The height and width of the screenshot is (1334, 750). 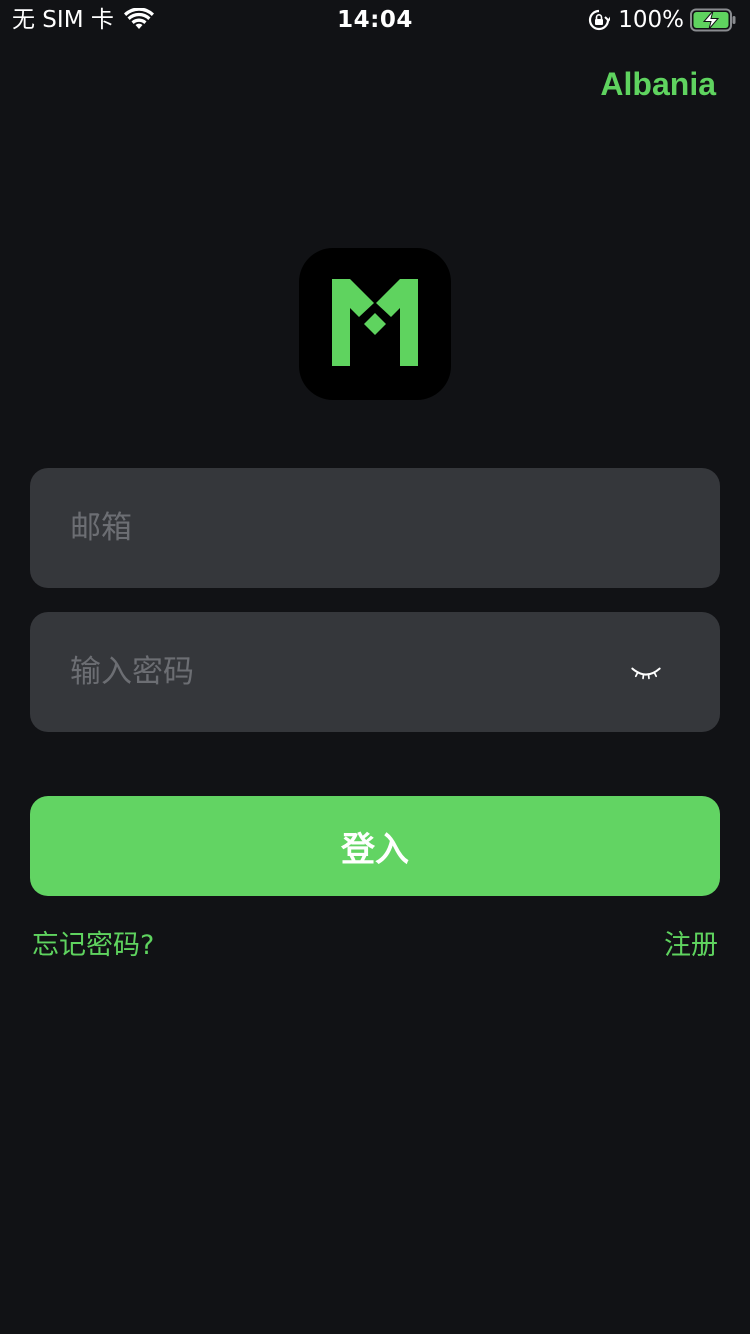 I want to click on password-field-container, so click(x=375, y=672).